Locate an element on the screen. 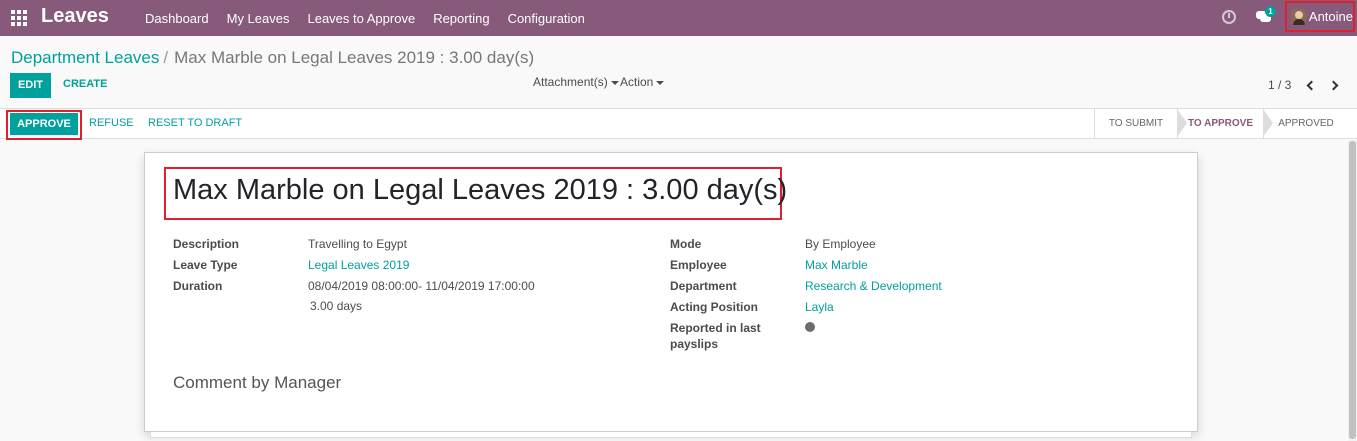 This screenshot has width=1357, height=441. refuse-button: REFUSE is located at coordinates (111, 123).